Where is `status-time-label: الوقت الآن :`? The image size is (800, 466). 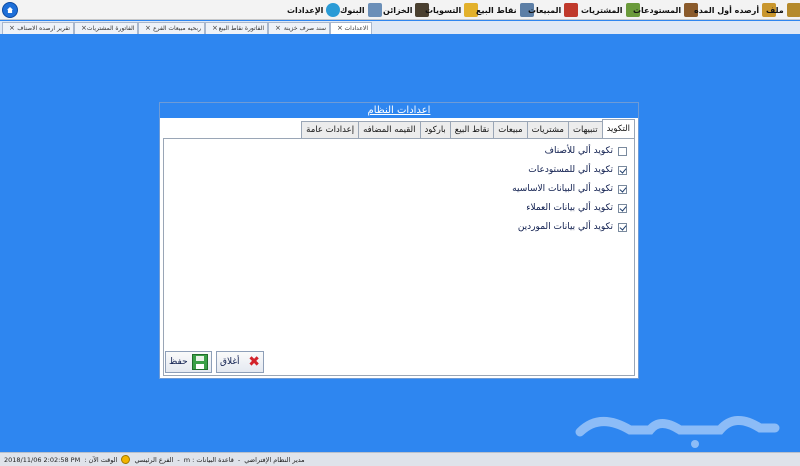
status-time-label: الوقت الآن : is located at coordinates (101, 459).